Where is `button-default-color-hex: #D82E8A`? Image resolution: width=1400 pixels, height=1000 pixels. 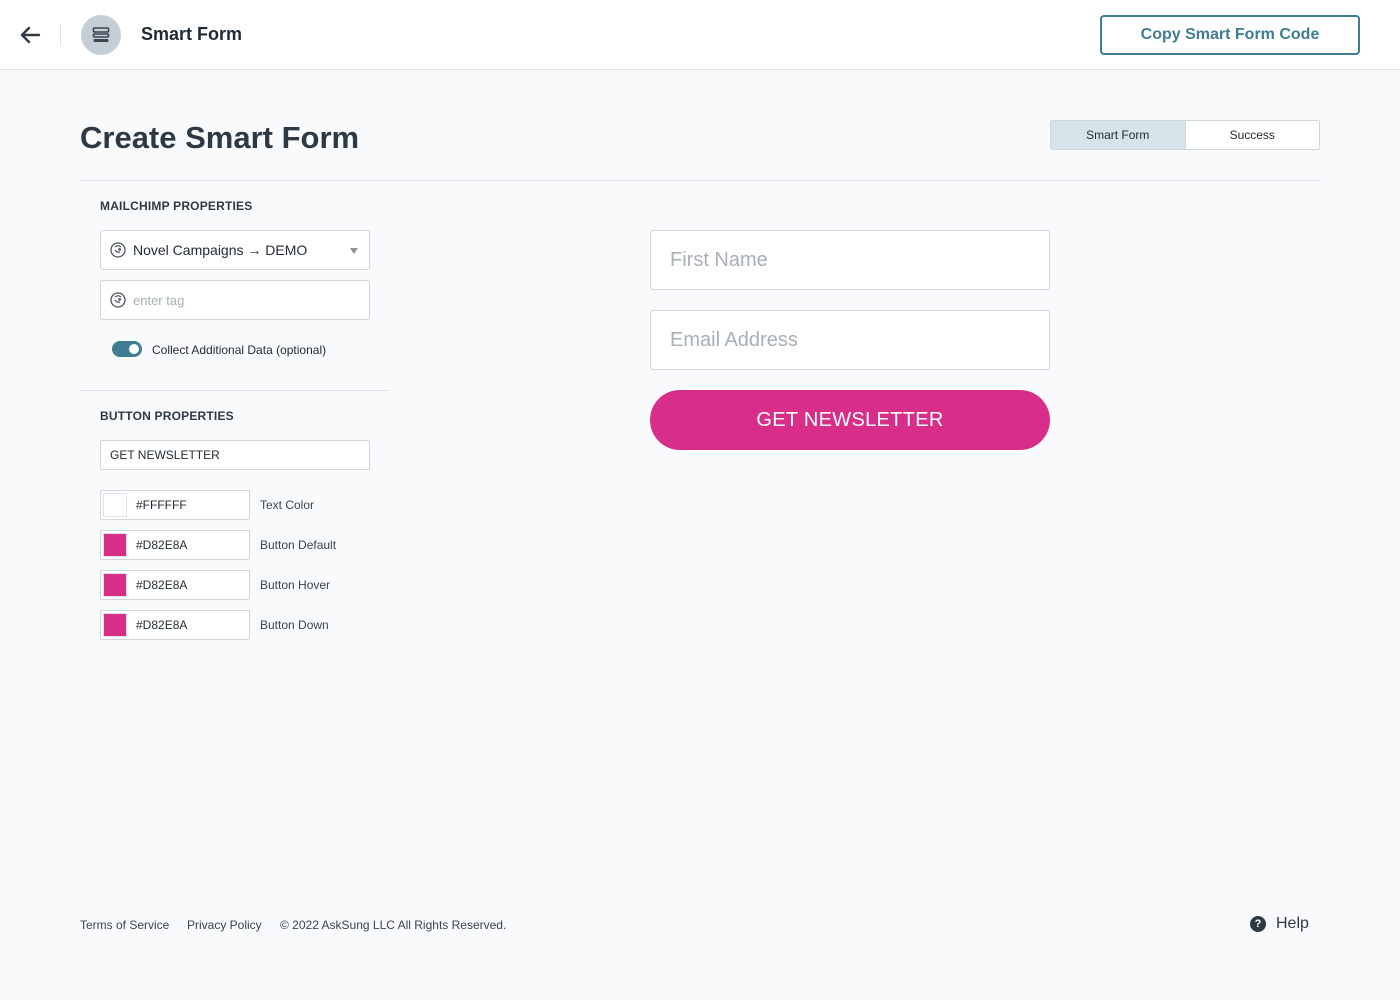
button-default-color-hex: #D82E8A is located at coordinates (162, 545).